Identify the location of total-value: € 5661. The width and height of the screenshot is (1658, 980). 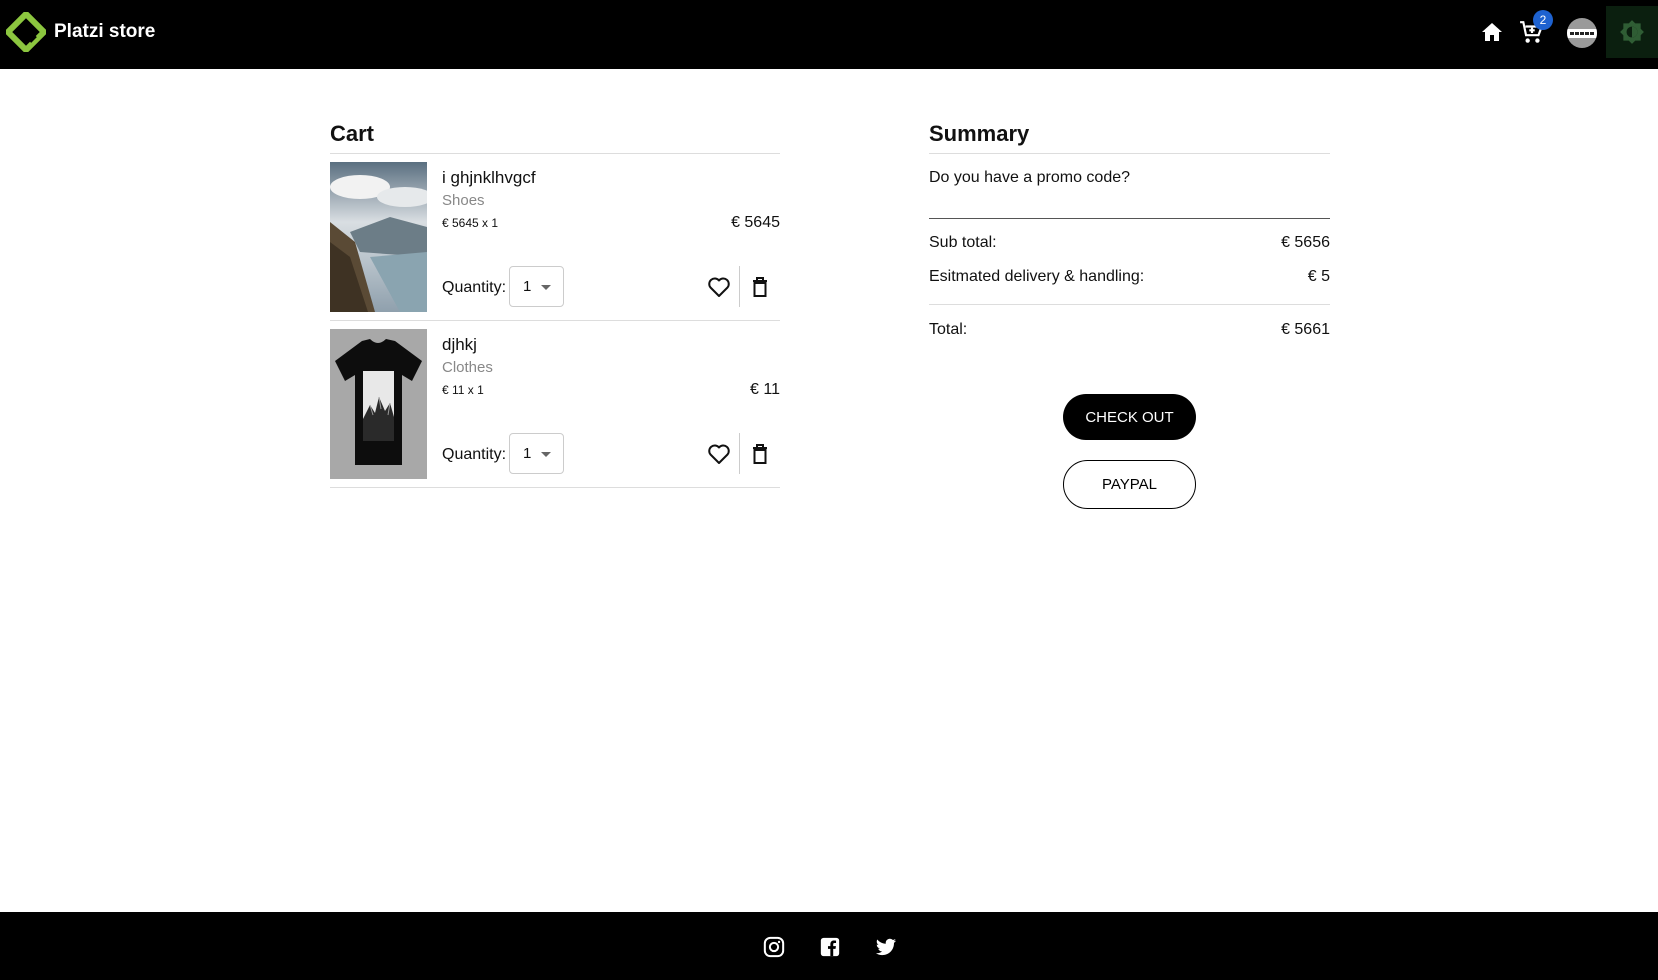
(1305, 329).